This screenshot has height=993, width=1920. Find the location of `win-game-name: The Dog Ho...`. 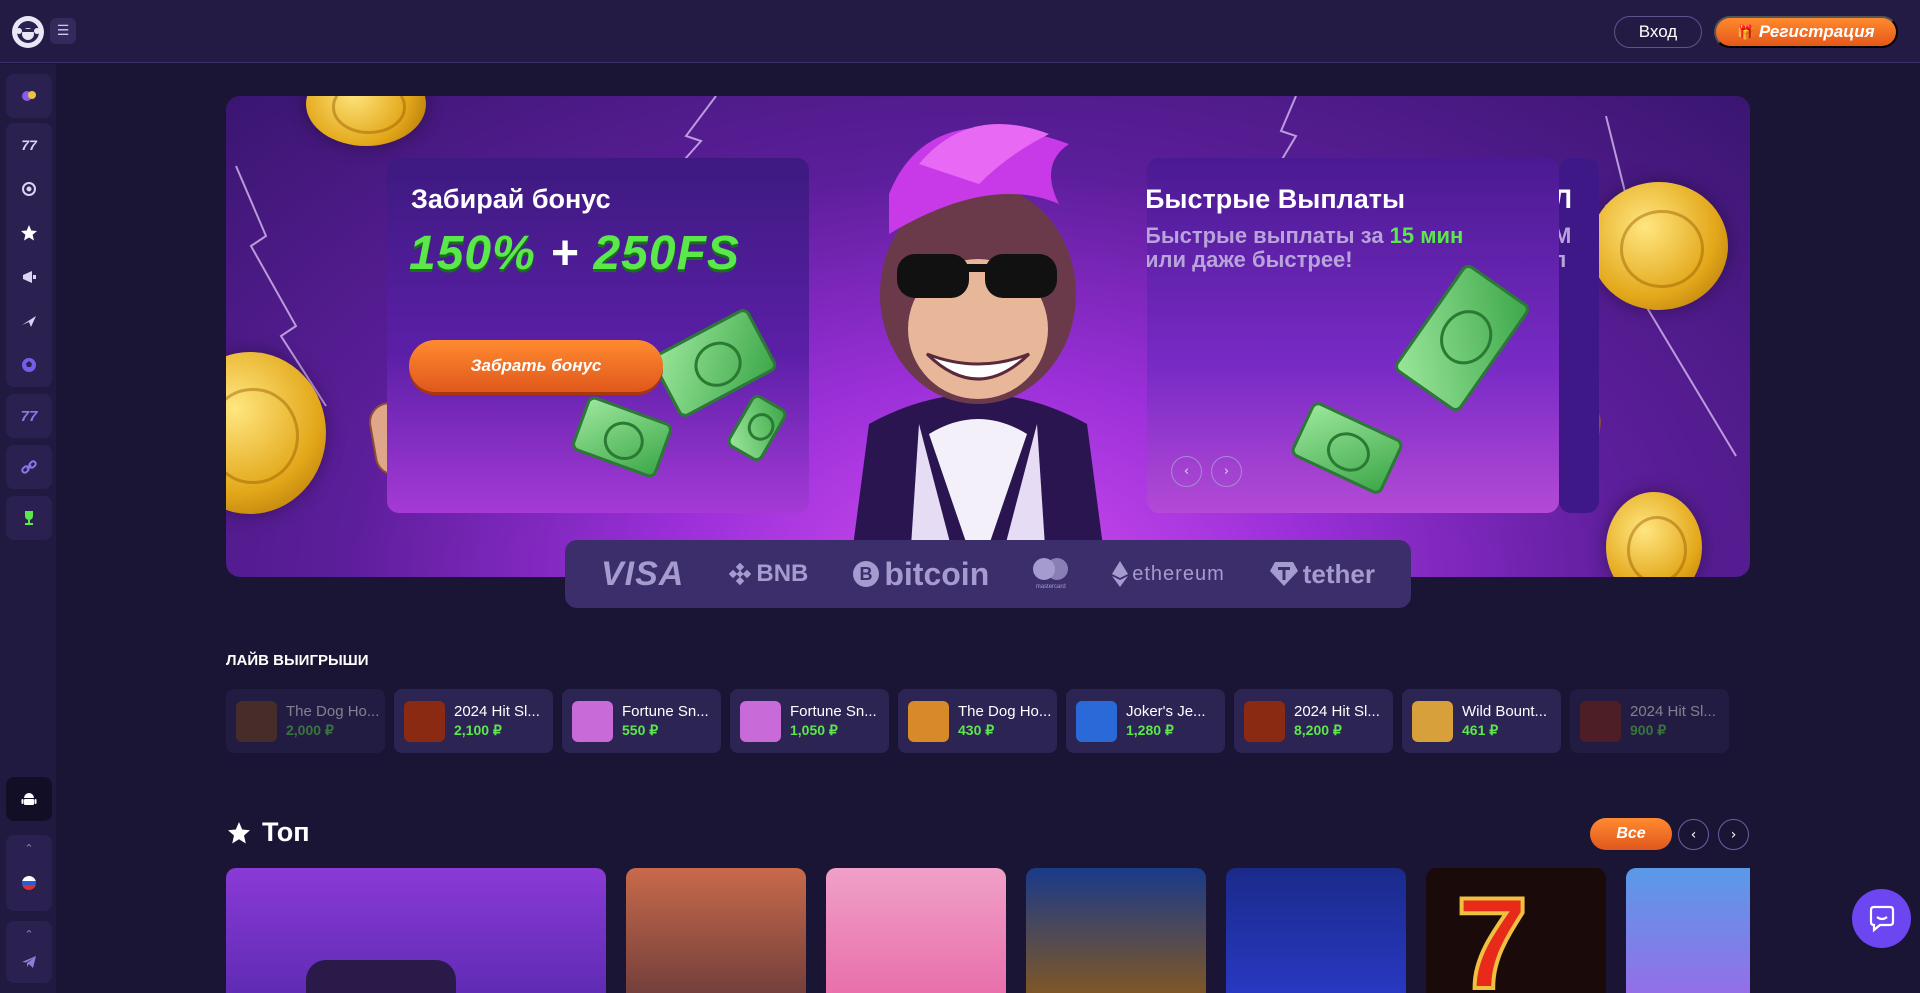

win-game-name: The Dog Ho... is located at coordinates (1005, 711).